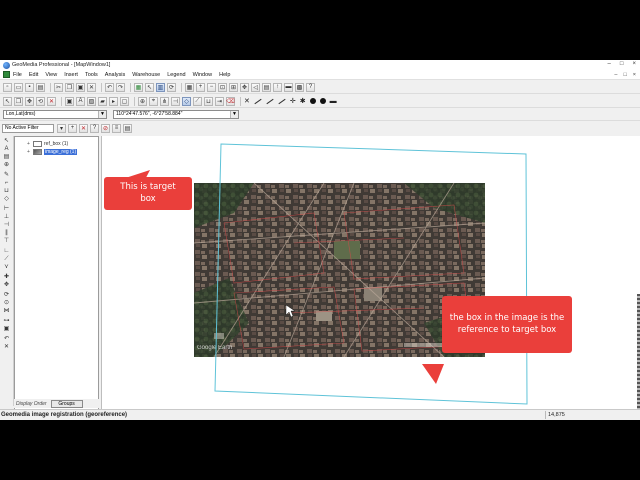 The width and height of the screenshot is (640, 480). Describe the element at coordinates (244, 87) in the screenshot. I see `pan-icon: ✥` at that location.